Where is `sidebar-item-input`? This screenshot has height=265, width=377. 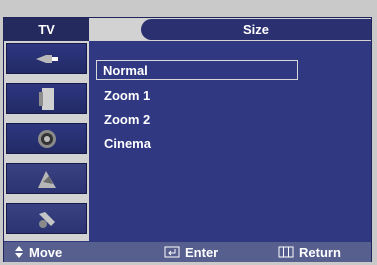
sidebar-item-input is located at coordinates (46, 58).